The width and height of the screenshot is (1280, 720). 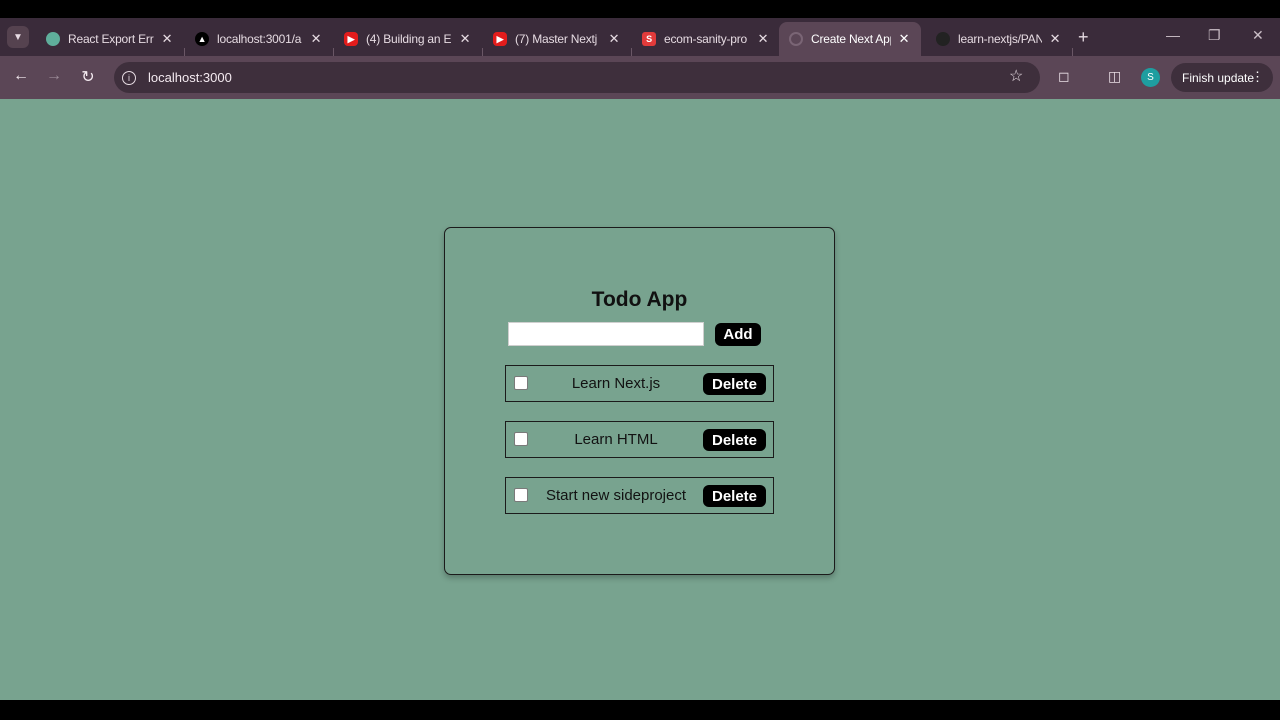 What do you see at coordinates (88, 77) in the screenshot?
I see `reload-icon: ↻` at bounding box center [88, 77].